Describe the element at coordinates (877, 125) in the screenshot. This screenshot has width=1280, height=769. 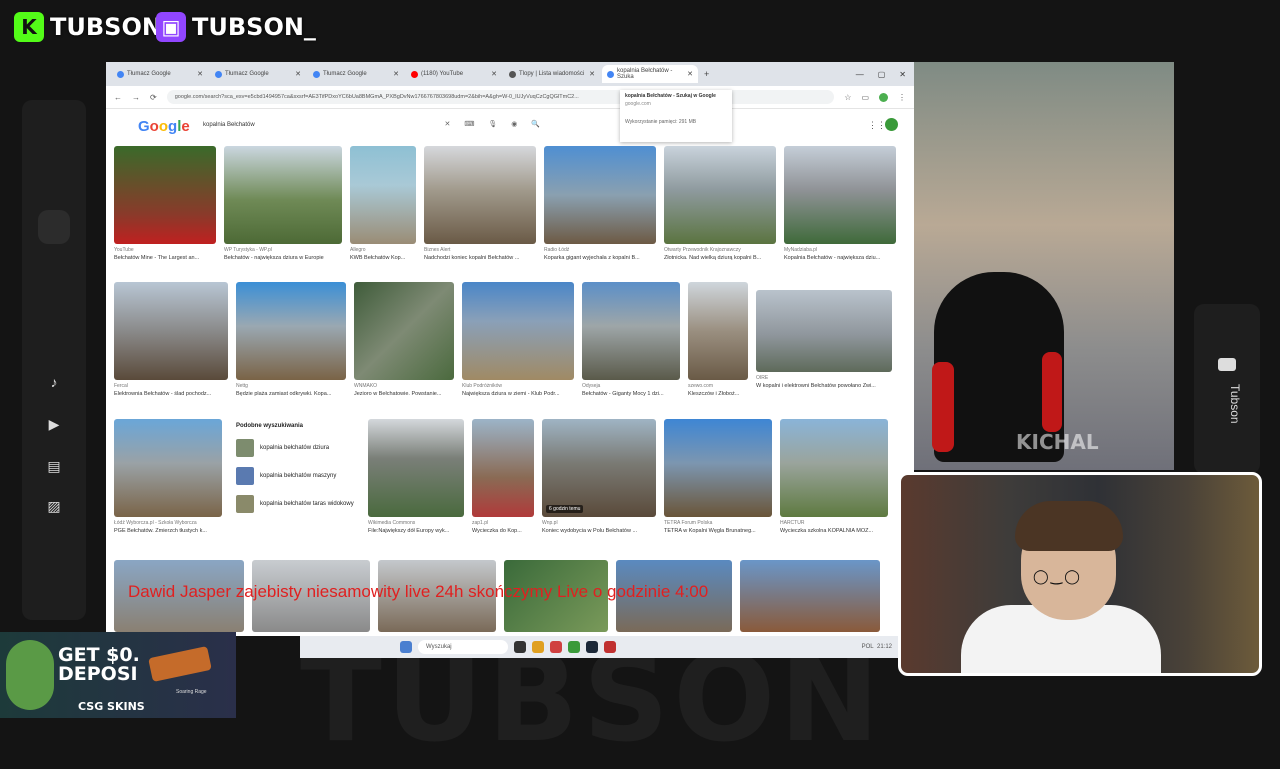
I see `apps-grid-icon: ⋮⋮` at that location.